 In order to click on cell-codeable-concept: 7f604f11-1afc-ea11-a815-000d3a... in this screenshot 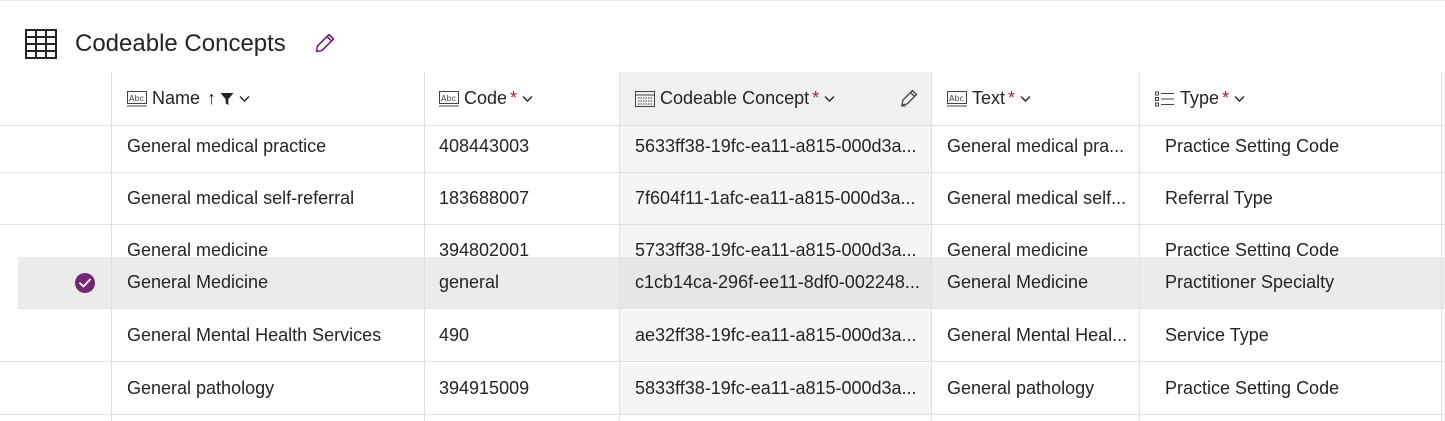, I will do `click(775, 198)`.